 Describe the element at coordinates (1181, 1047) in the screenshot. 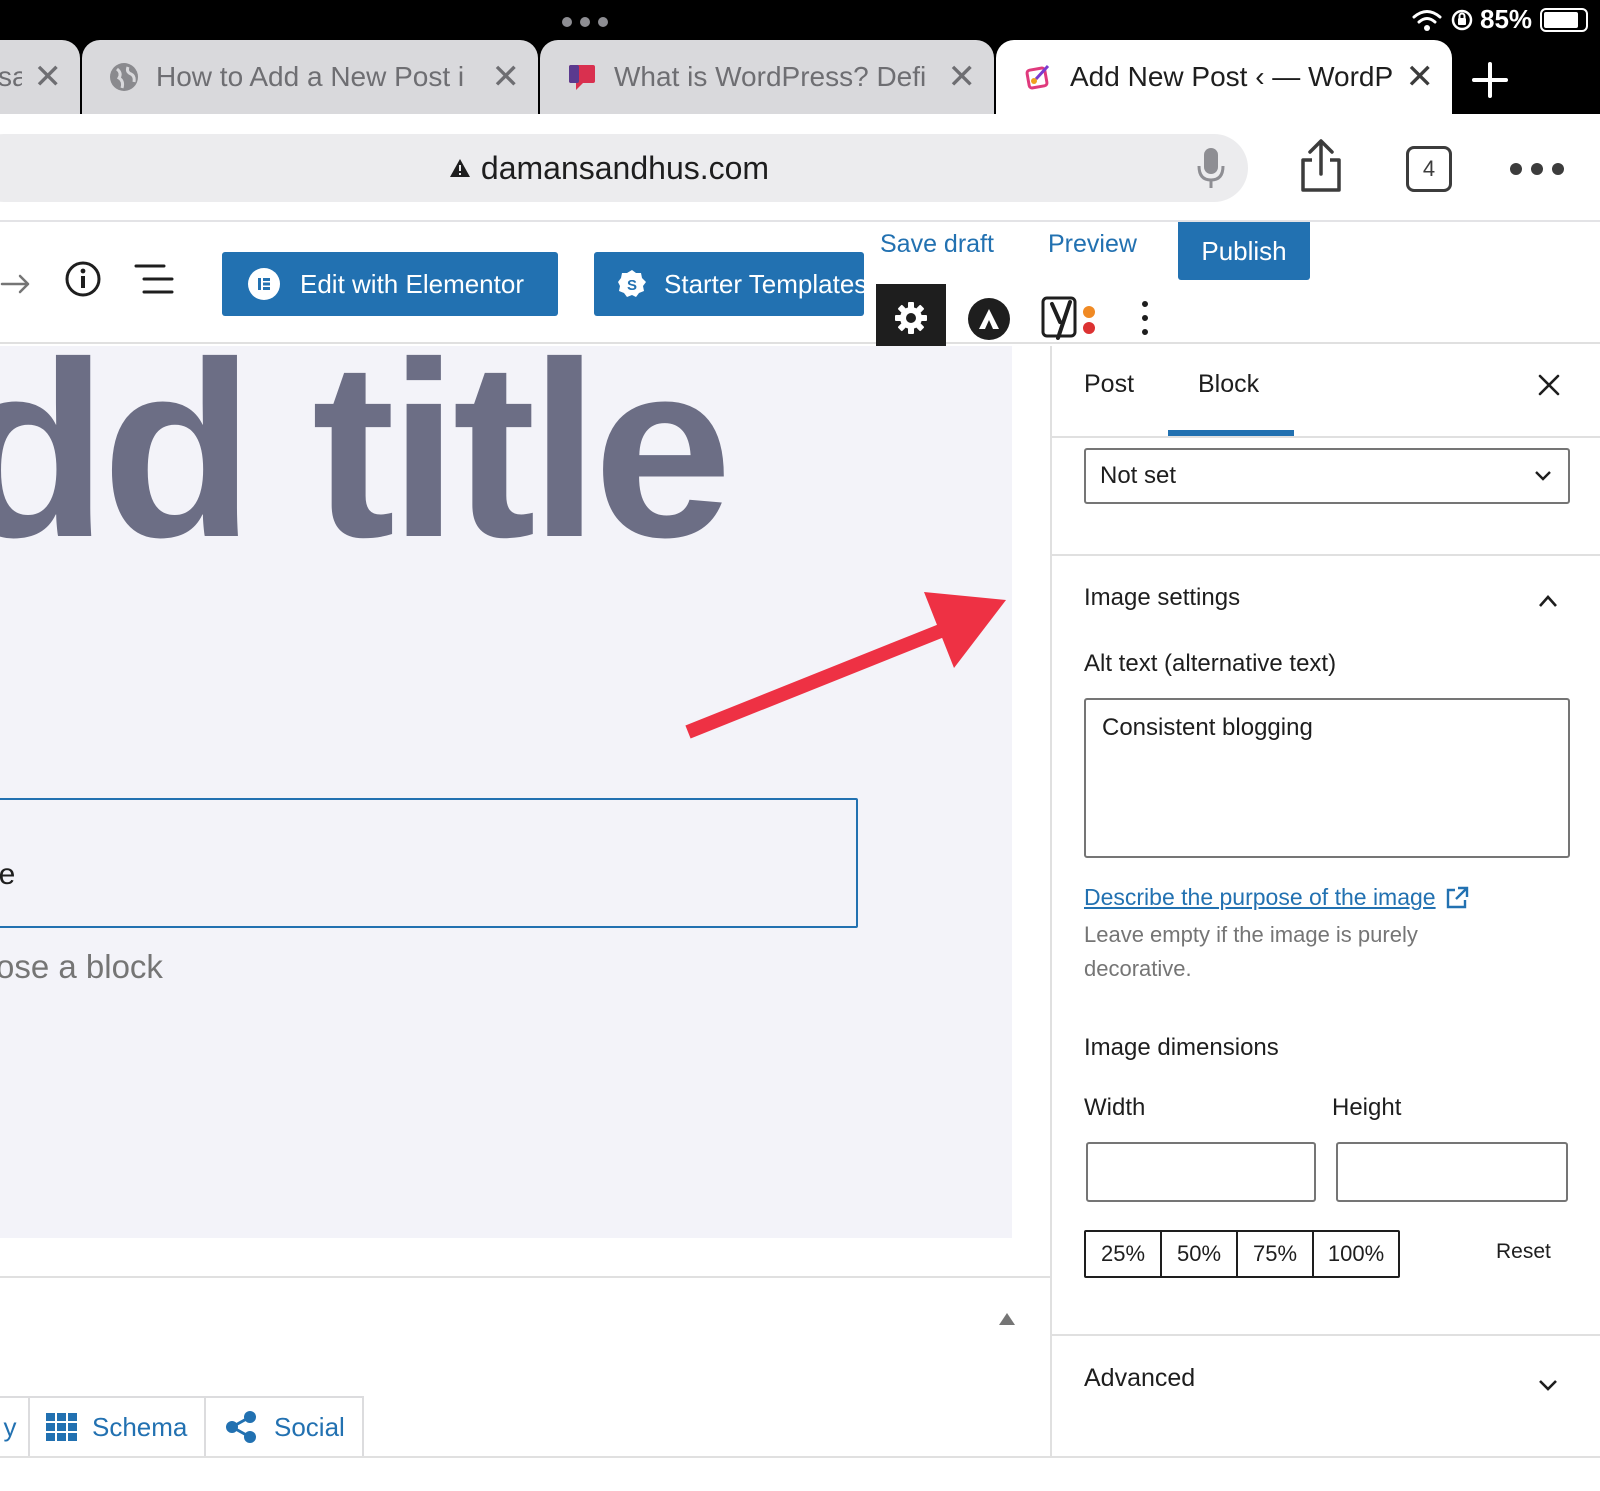

I see `image-dimensions-heading: Image dimensions` at that location.